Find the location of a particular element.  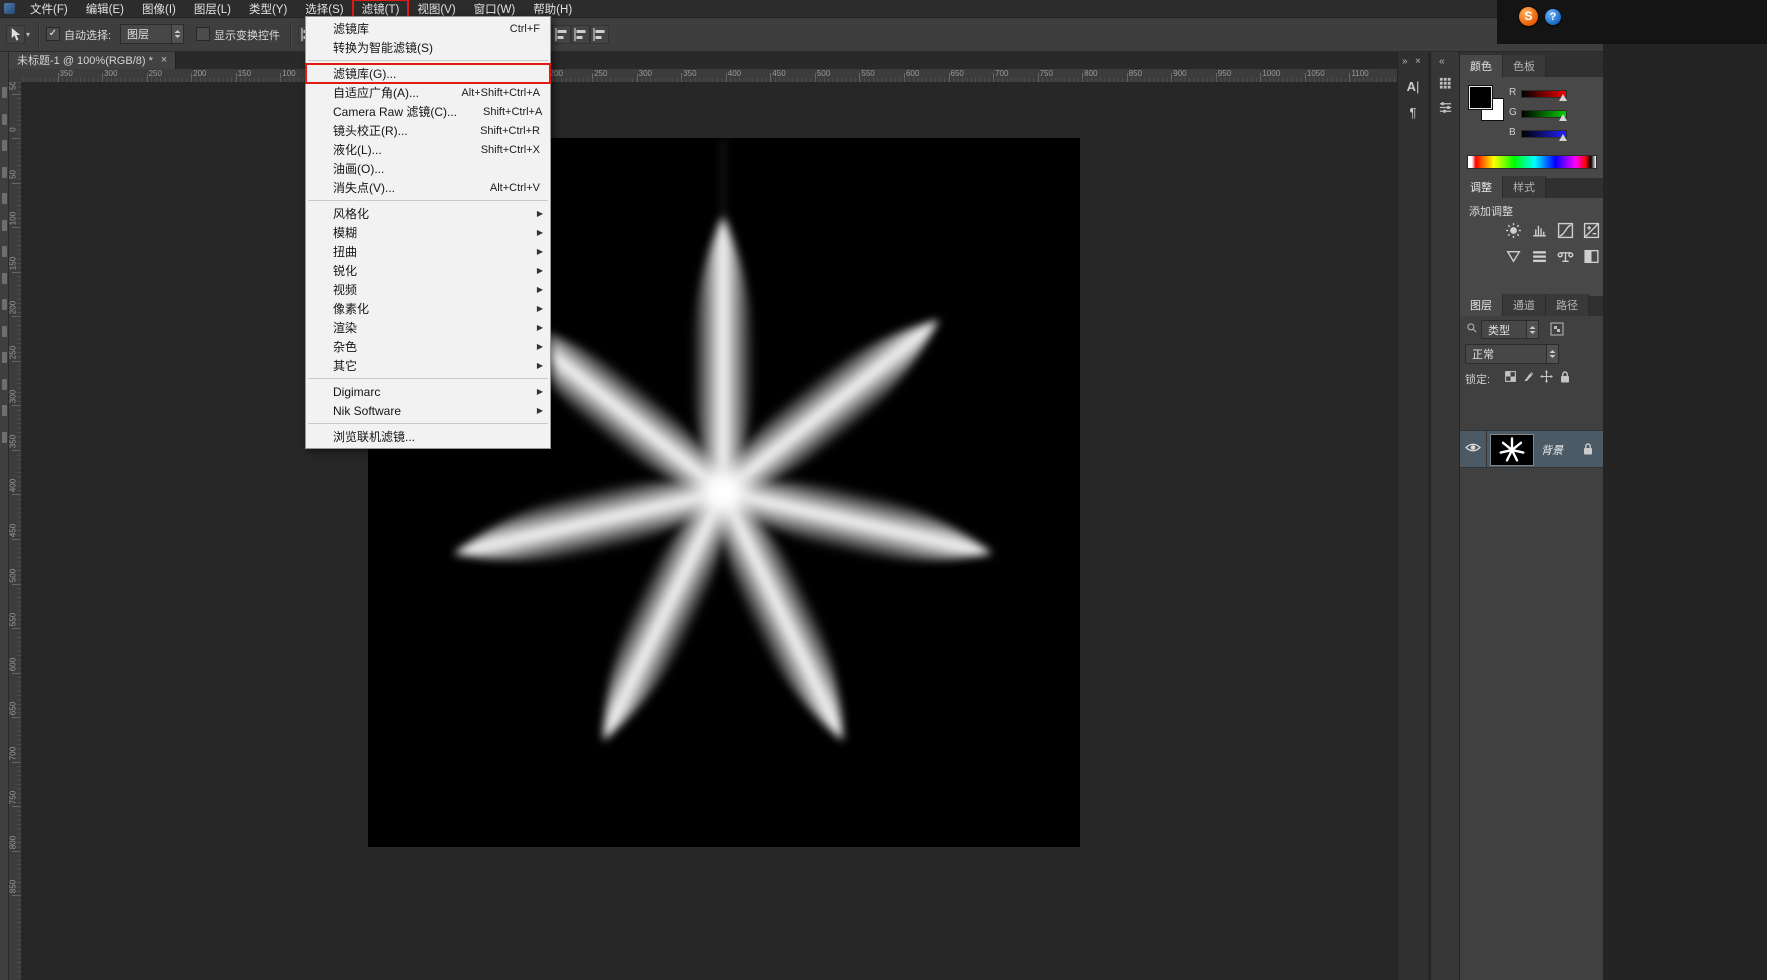

filter-menu-item-风格化: 风格化 ▶ is located at coordinates (428, 213).